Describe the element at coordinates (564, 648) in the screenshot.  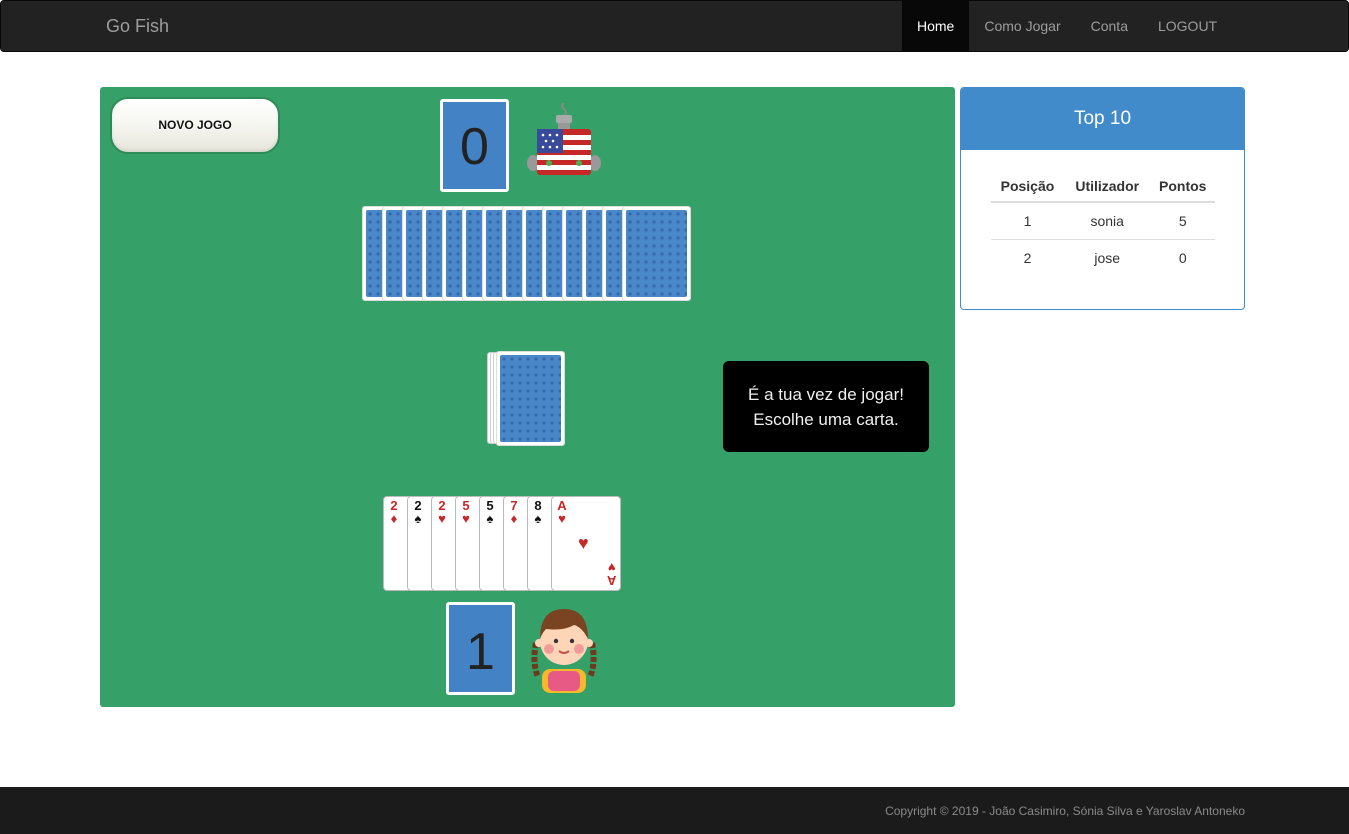
I see `girl-avatar-icon` at that location.